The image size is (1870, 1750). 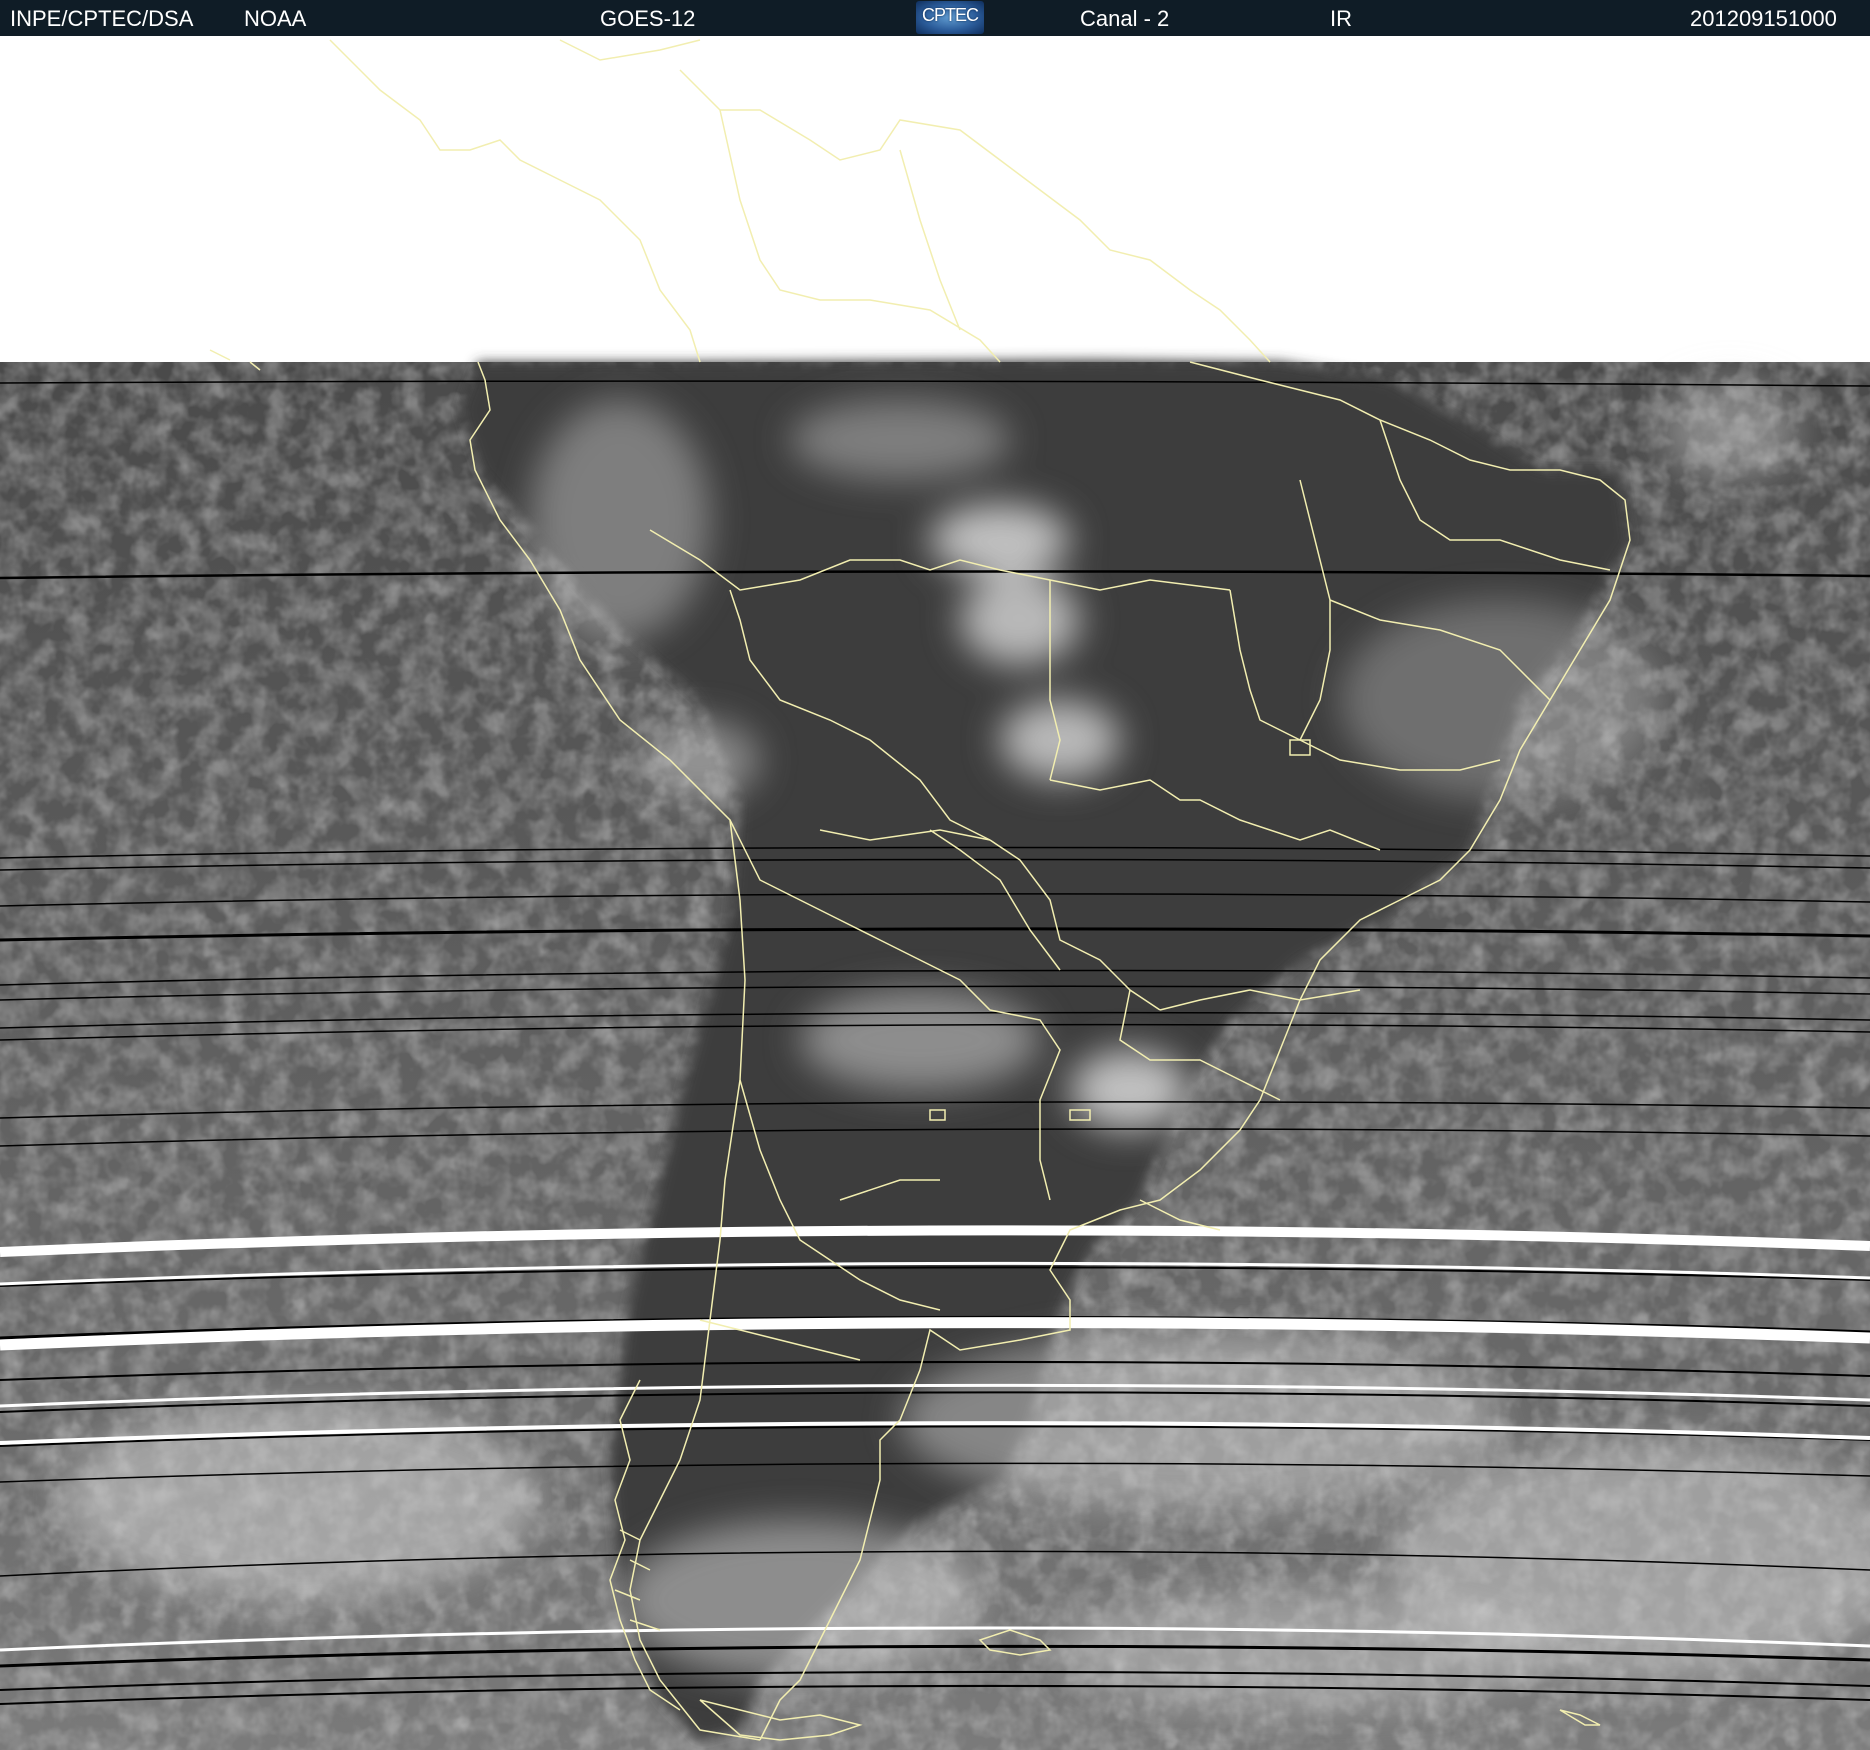 I want to click on satellite-label: GOES-12, so click(x=648, y=18).